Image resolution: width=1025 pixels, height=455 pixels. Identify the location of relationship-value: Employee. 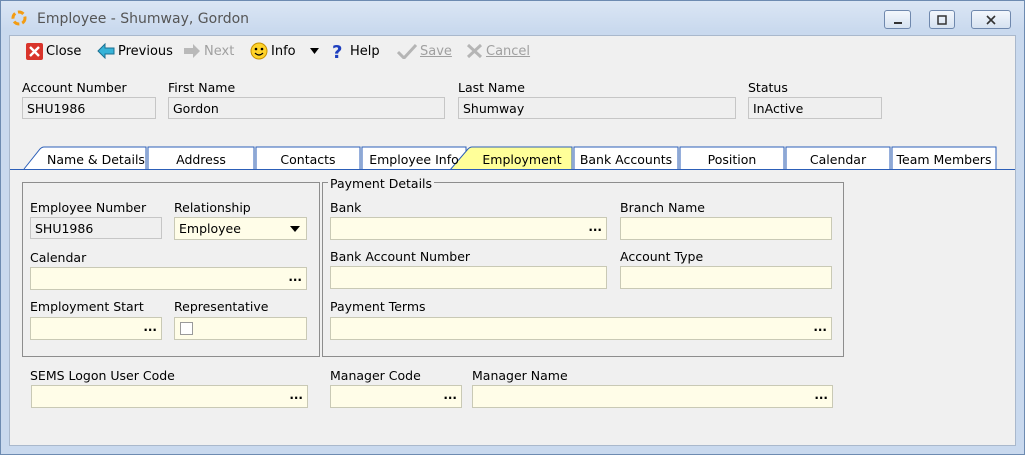
(210, 228).